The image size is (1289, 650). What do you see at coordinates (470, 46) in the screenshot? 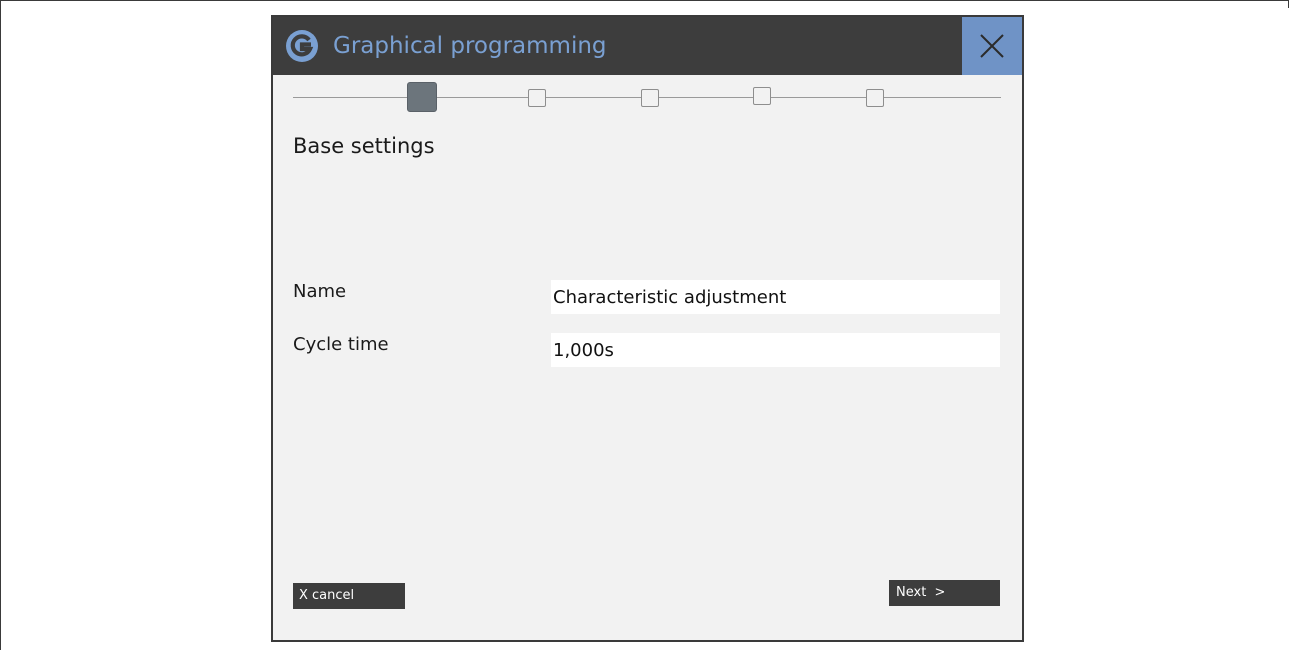
I see `dialog-title: Graphical programming` at bounding box center [470, 46].